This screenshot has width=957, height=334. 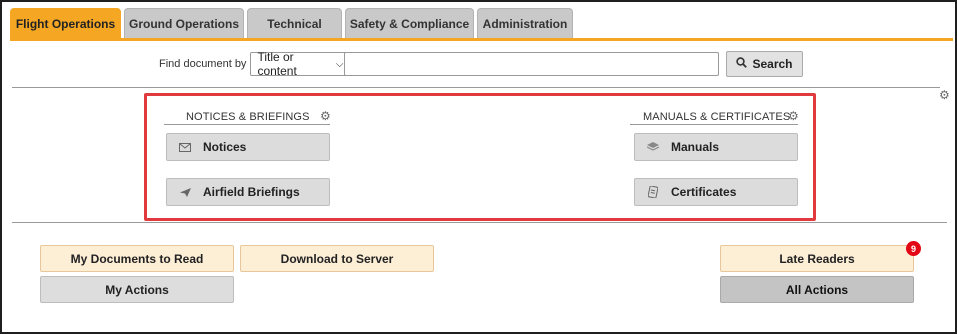 I want to click on airfield-briefings-label: Airfield Briefings, so click(x=251, y=192).